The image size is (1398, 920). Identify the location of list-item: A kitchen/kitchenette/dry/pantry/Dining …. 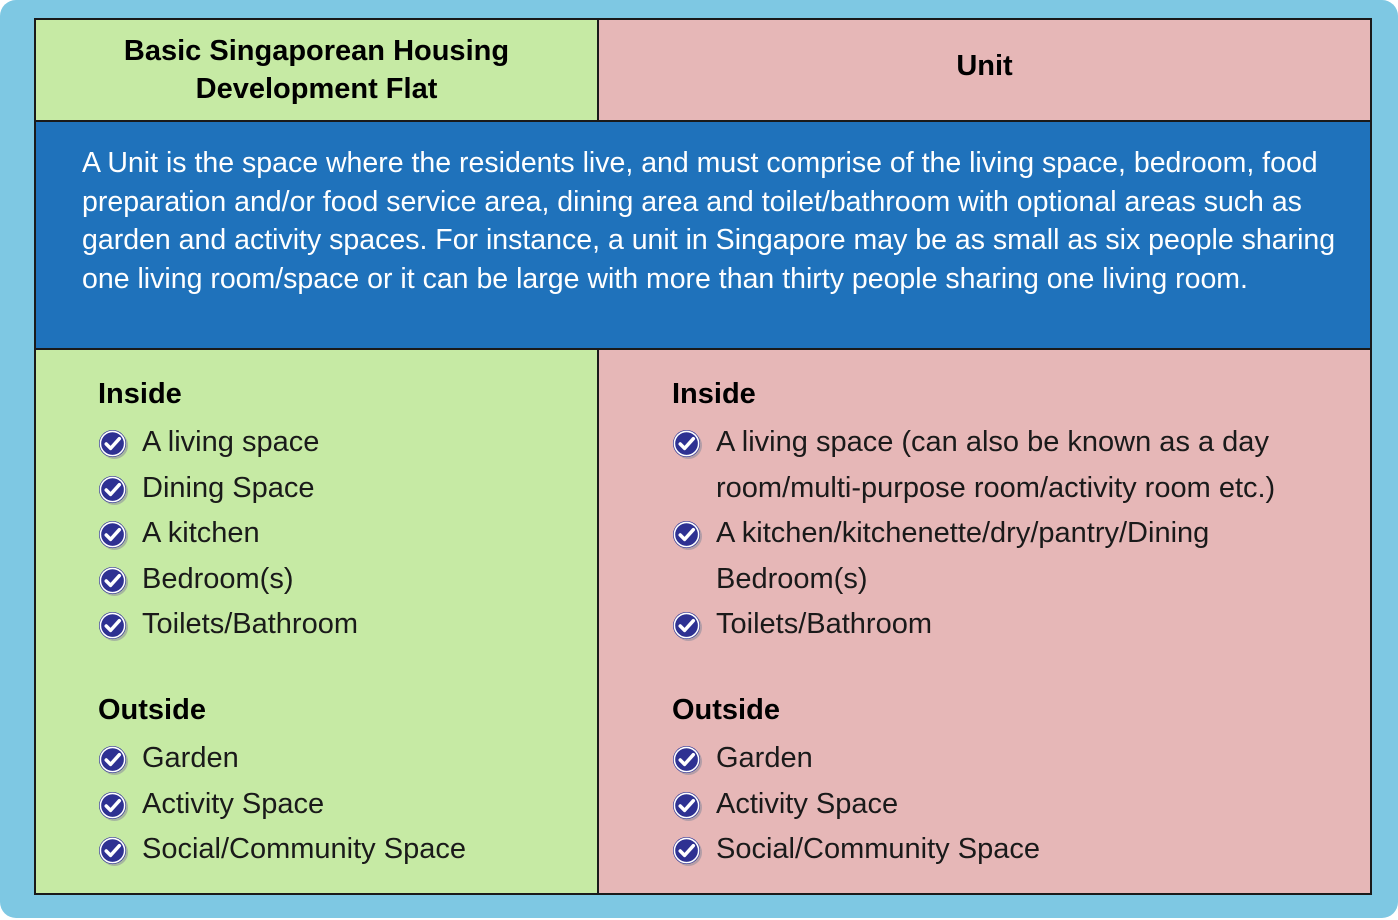
(1012, 556).